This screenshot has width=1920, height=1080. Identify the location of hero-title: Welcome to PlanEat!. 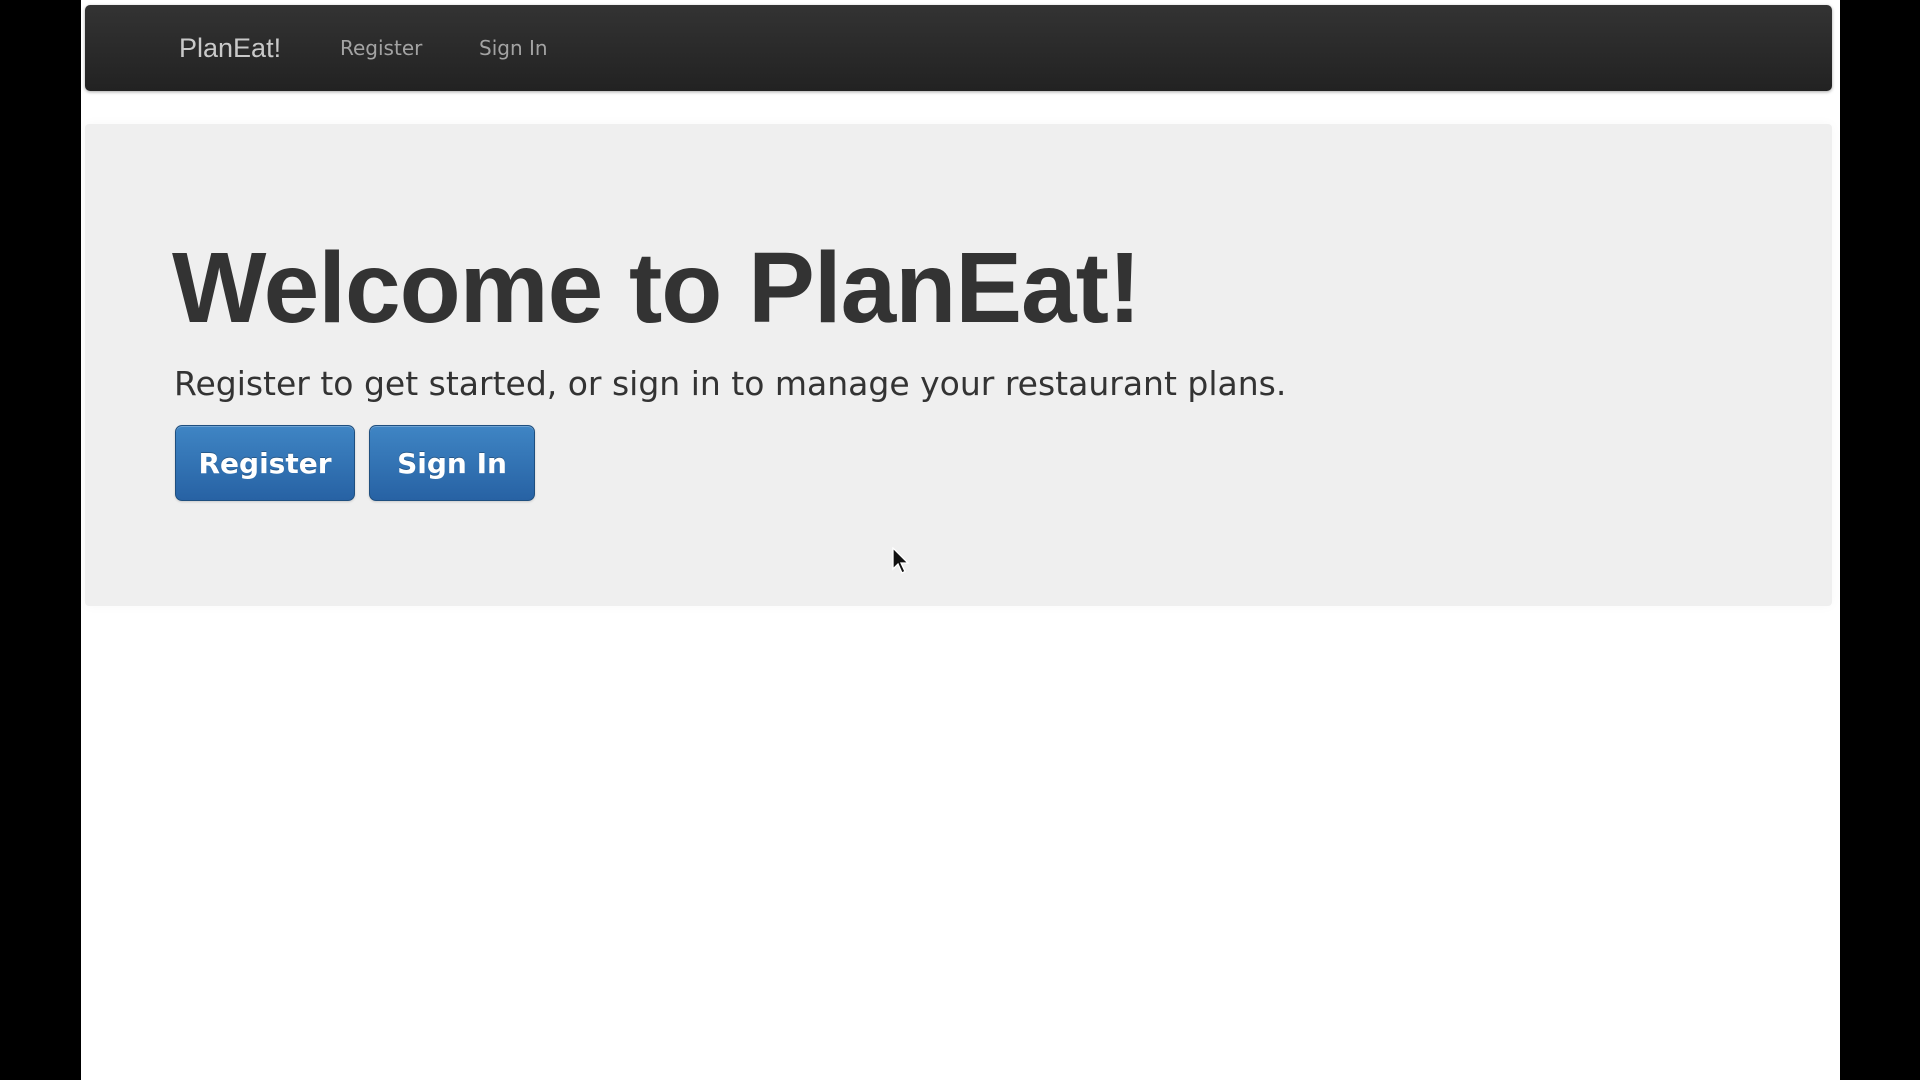
(656, 288).